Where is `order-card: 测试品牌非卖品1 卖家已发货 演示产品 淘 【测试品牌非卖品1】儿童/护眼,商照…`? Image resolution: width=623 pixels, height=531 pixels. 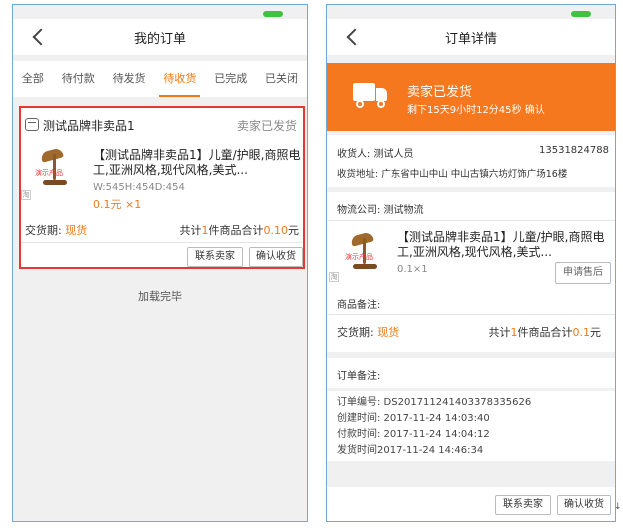
order-card: 测试品牌非卖品1 卖家已发货 演示产品 淘 【测试品牌非卖品1】儿童/护眼,商照… is located at coordinates (162, 187).